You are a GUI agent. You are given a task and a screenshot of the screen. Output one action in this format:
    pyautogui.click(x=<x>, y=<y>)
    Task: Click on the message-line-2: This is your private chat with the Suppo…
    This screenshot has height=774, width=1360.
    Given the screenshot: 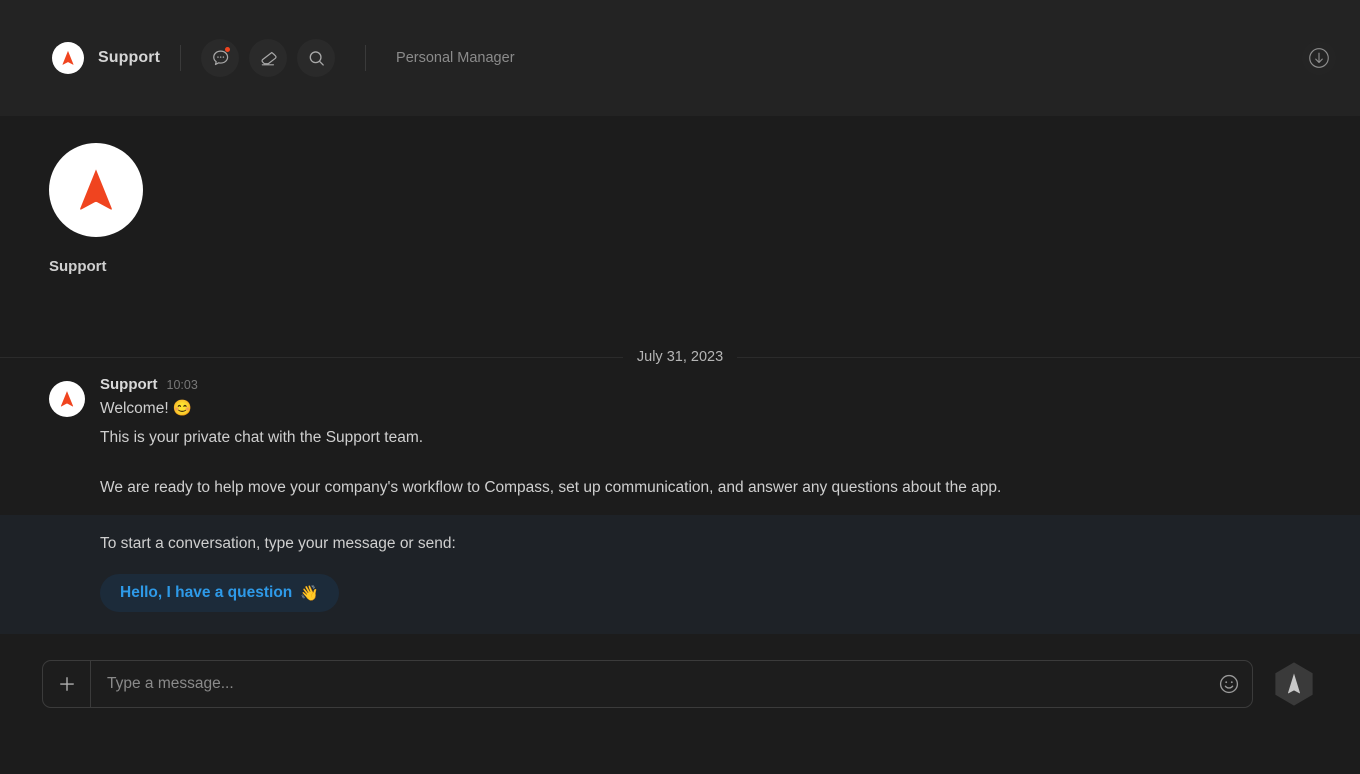 What is the action you would take?
    pyautogui.click(x=262, y=437)
    